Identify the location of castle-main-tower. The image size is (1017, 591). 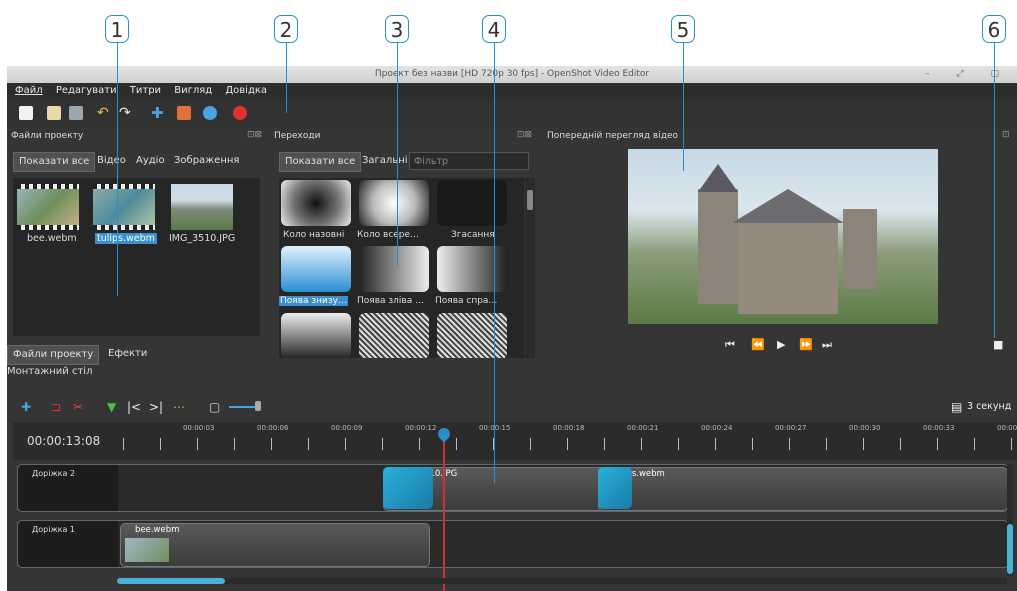
(788, 266).